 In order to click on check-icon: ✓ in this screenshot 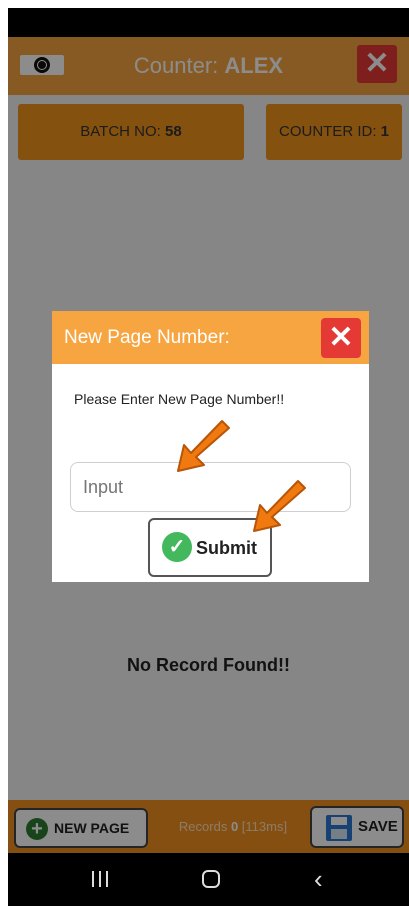, I will do `click(177, 547)`.